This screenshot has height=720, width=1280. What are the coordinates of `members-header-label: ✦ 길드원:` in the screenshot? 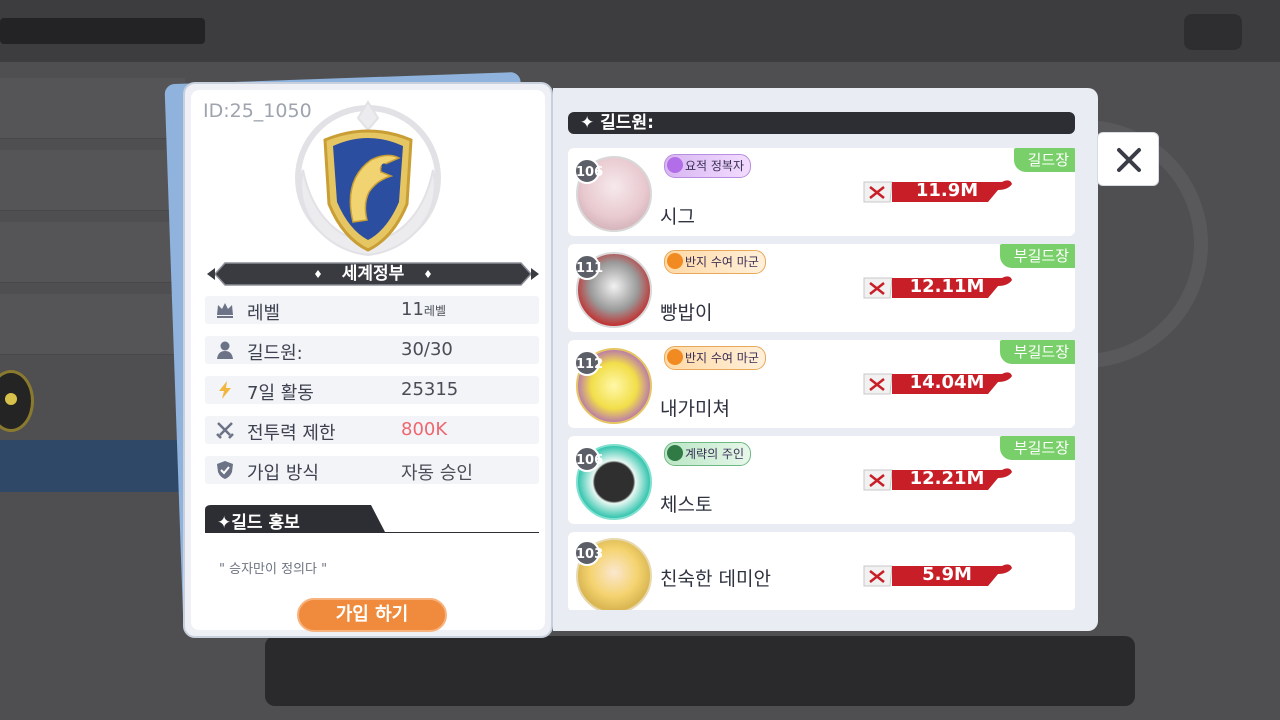 It's located at (617, 123).